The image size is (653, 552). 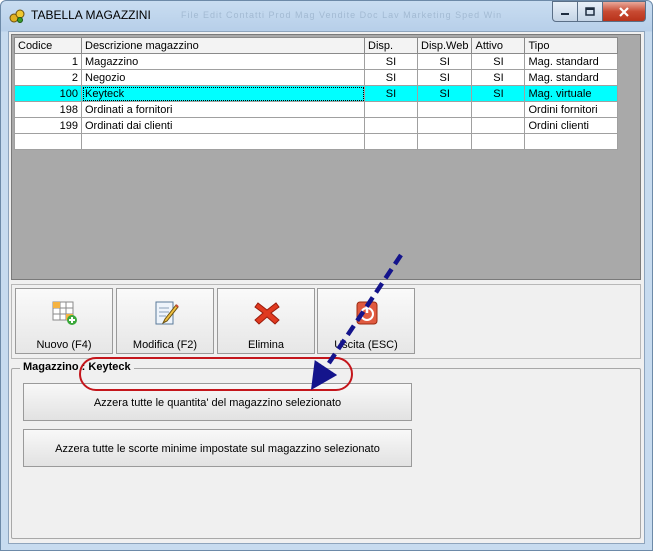 I want to click on minimize-button, so click(x=565, y=11).